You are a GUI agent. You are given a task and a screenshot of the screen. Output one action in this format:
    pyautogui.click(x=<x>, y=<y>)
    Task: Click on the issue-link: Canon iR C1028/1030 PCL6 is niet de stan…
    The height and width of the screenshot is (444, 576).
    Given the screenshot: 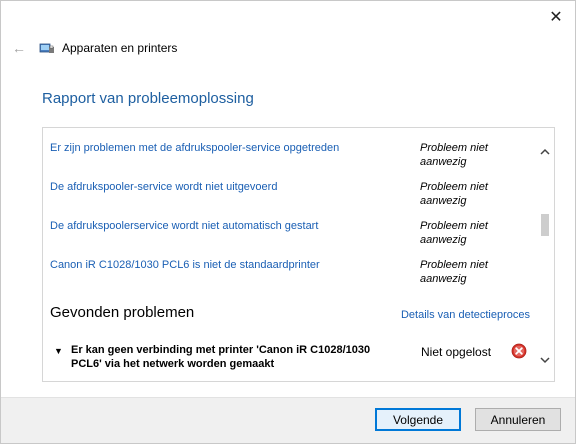 What is the action you would take?
    pyautogui.click(x=230, y=265)
    